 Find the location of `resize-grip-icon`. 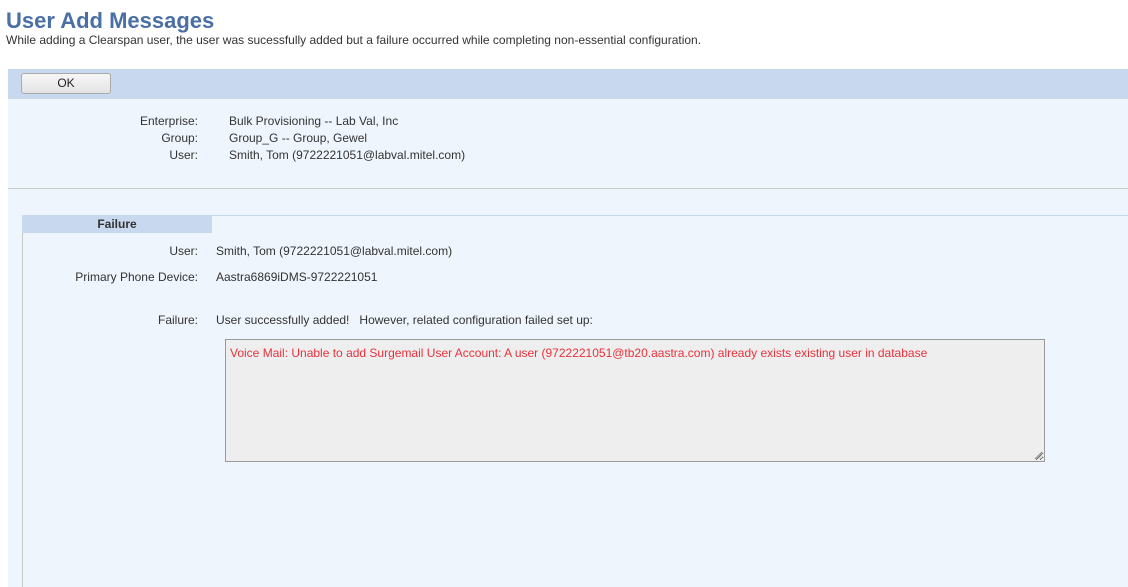

resize-grip-icon is located at coordinates (1038, 455).